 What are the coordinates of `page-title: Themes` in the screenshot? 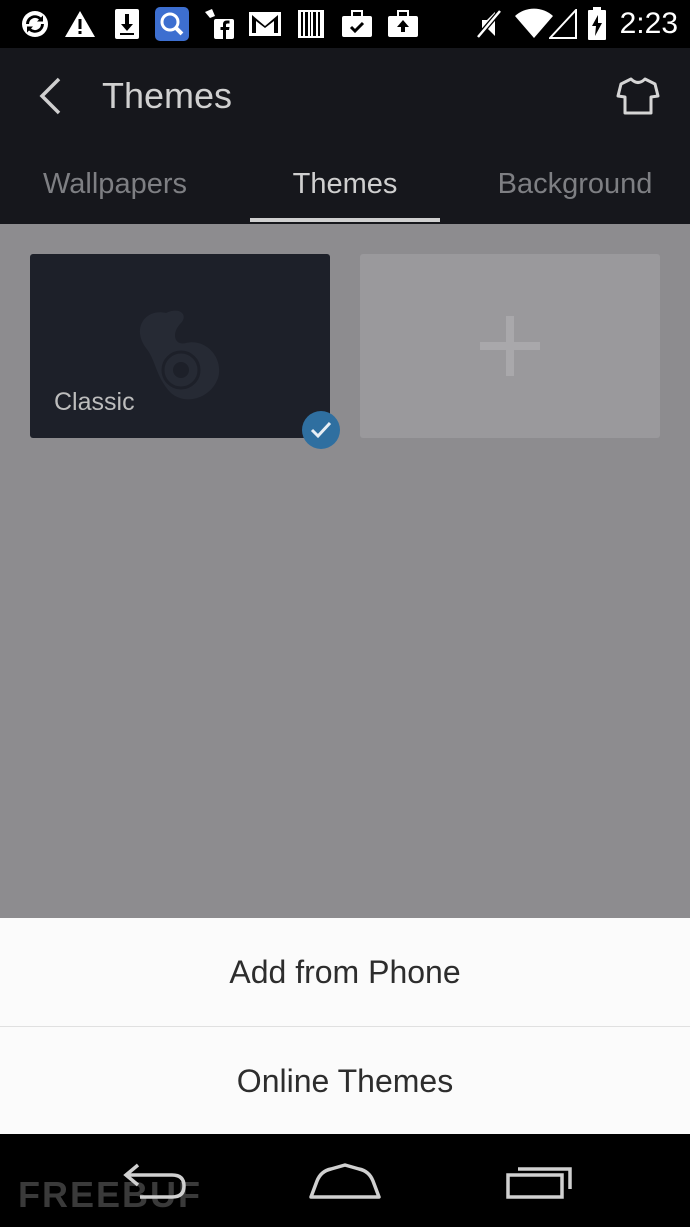 It's located at (167, 95).